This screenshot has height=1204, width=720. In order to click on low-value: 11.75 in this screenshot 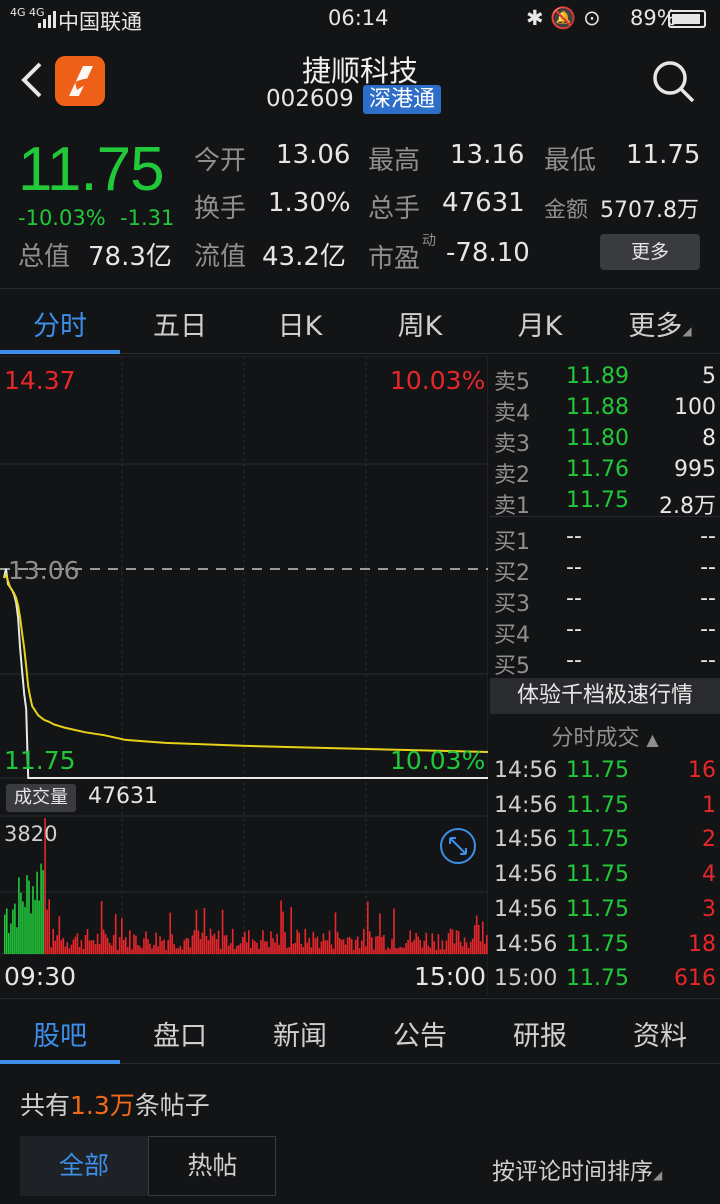, I will do `click(663, 155)`.